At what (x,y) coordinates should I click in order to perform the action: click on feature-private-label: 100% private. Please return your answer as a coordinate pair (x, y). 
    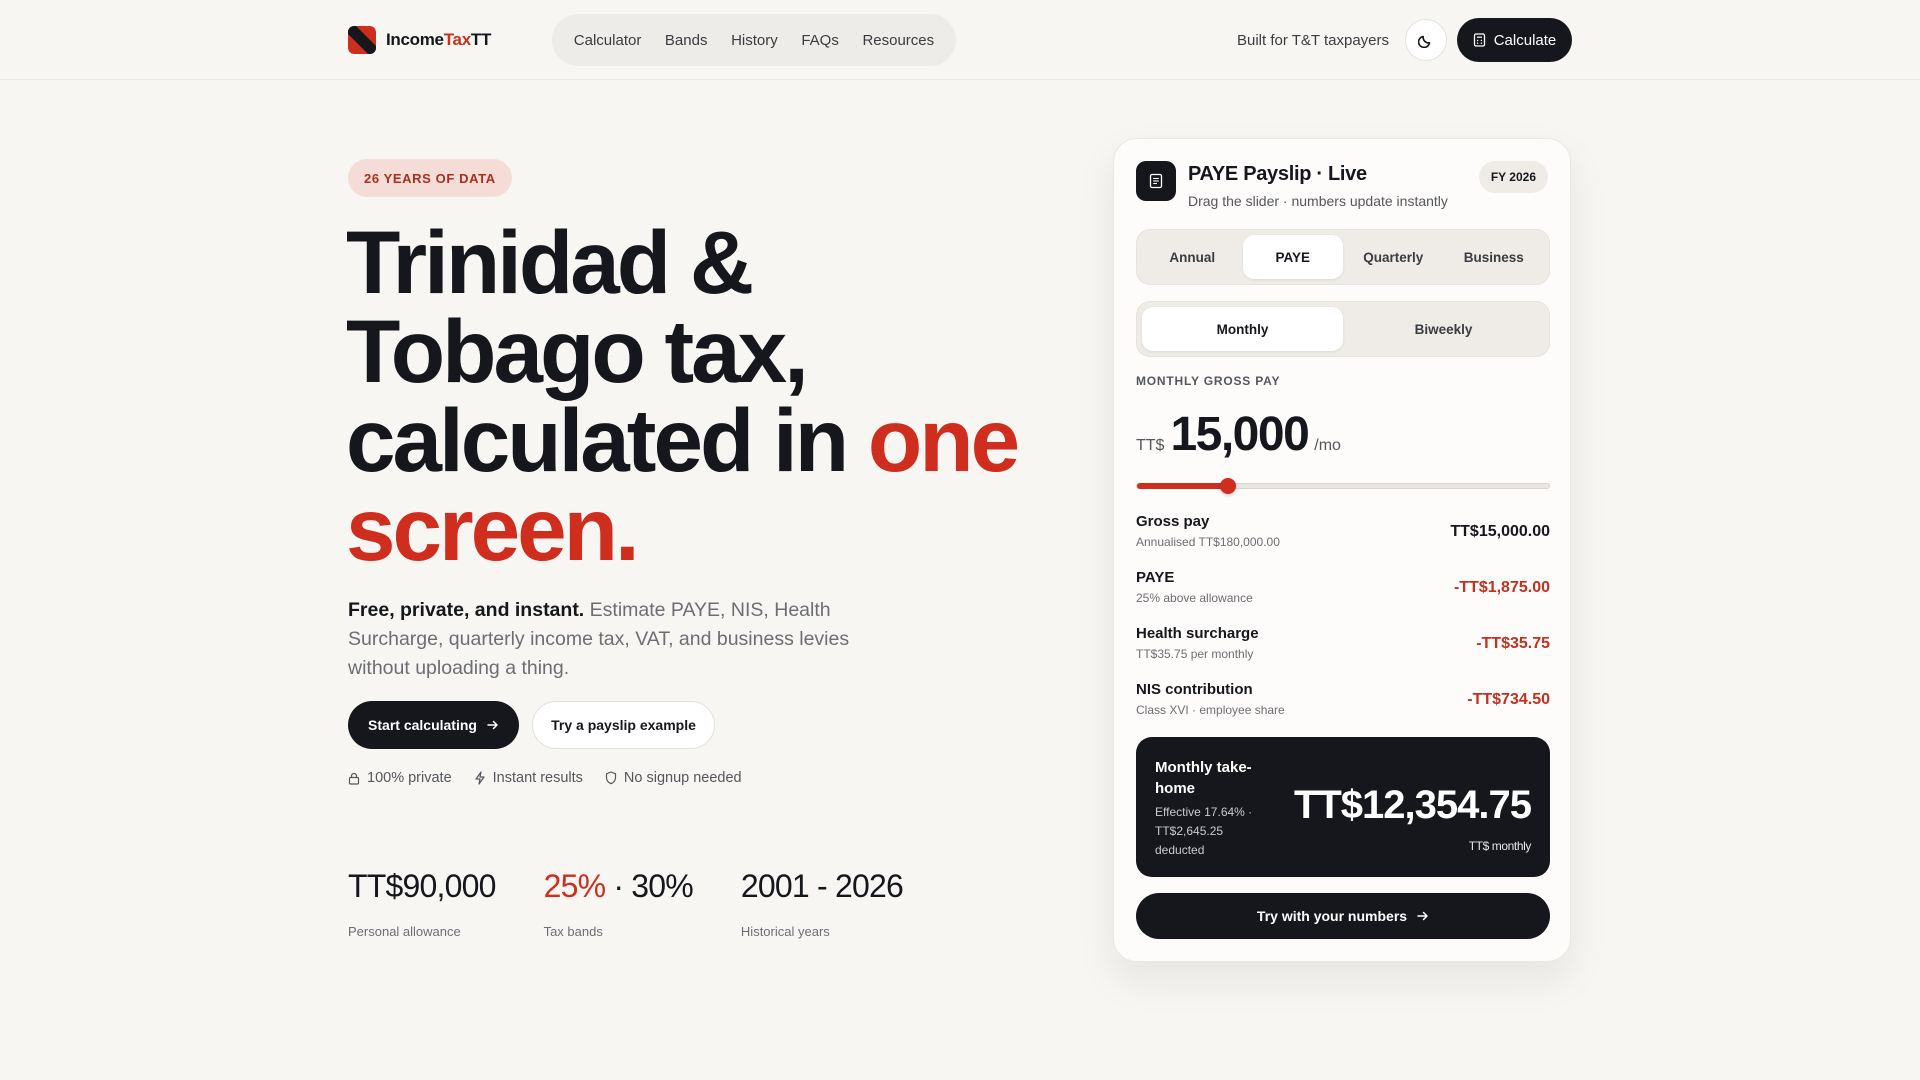
    Looking at the image, I should click on (409, 778).